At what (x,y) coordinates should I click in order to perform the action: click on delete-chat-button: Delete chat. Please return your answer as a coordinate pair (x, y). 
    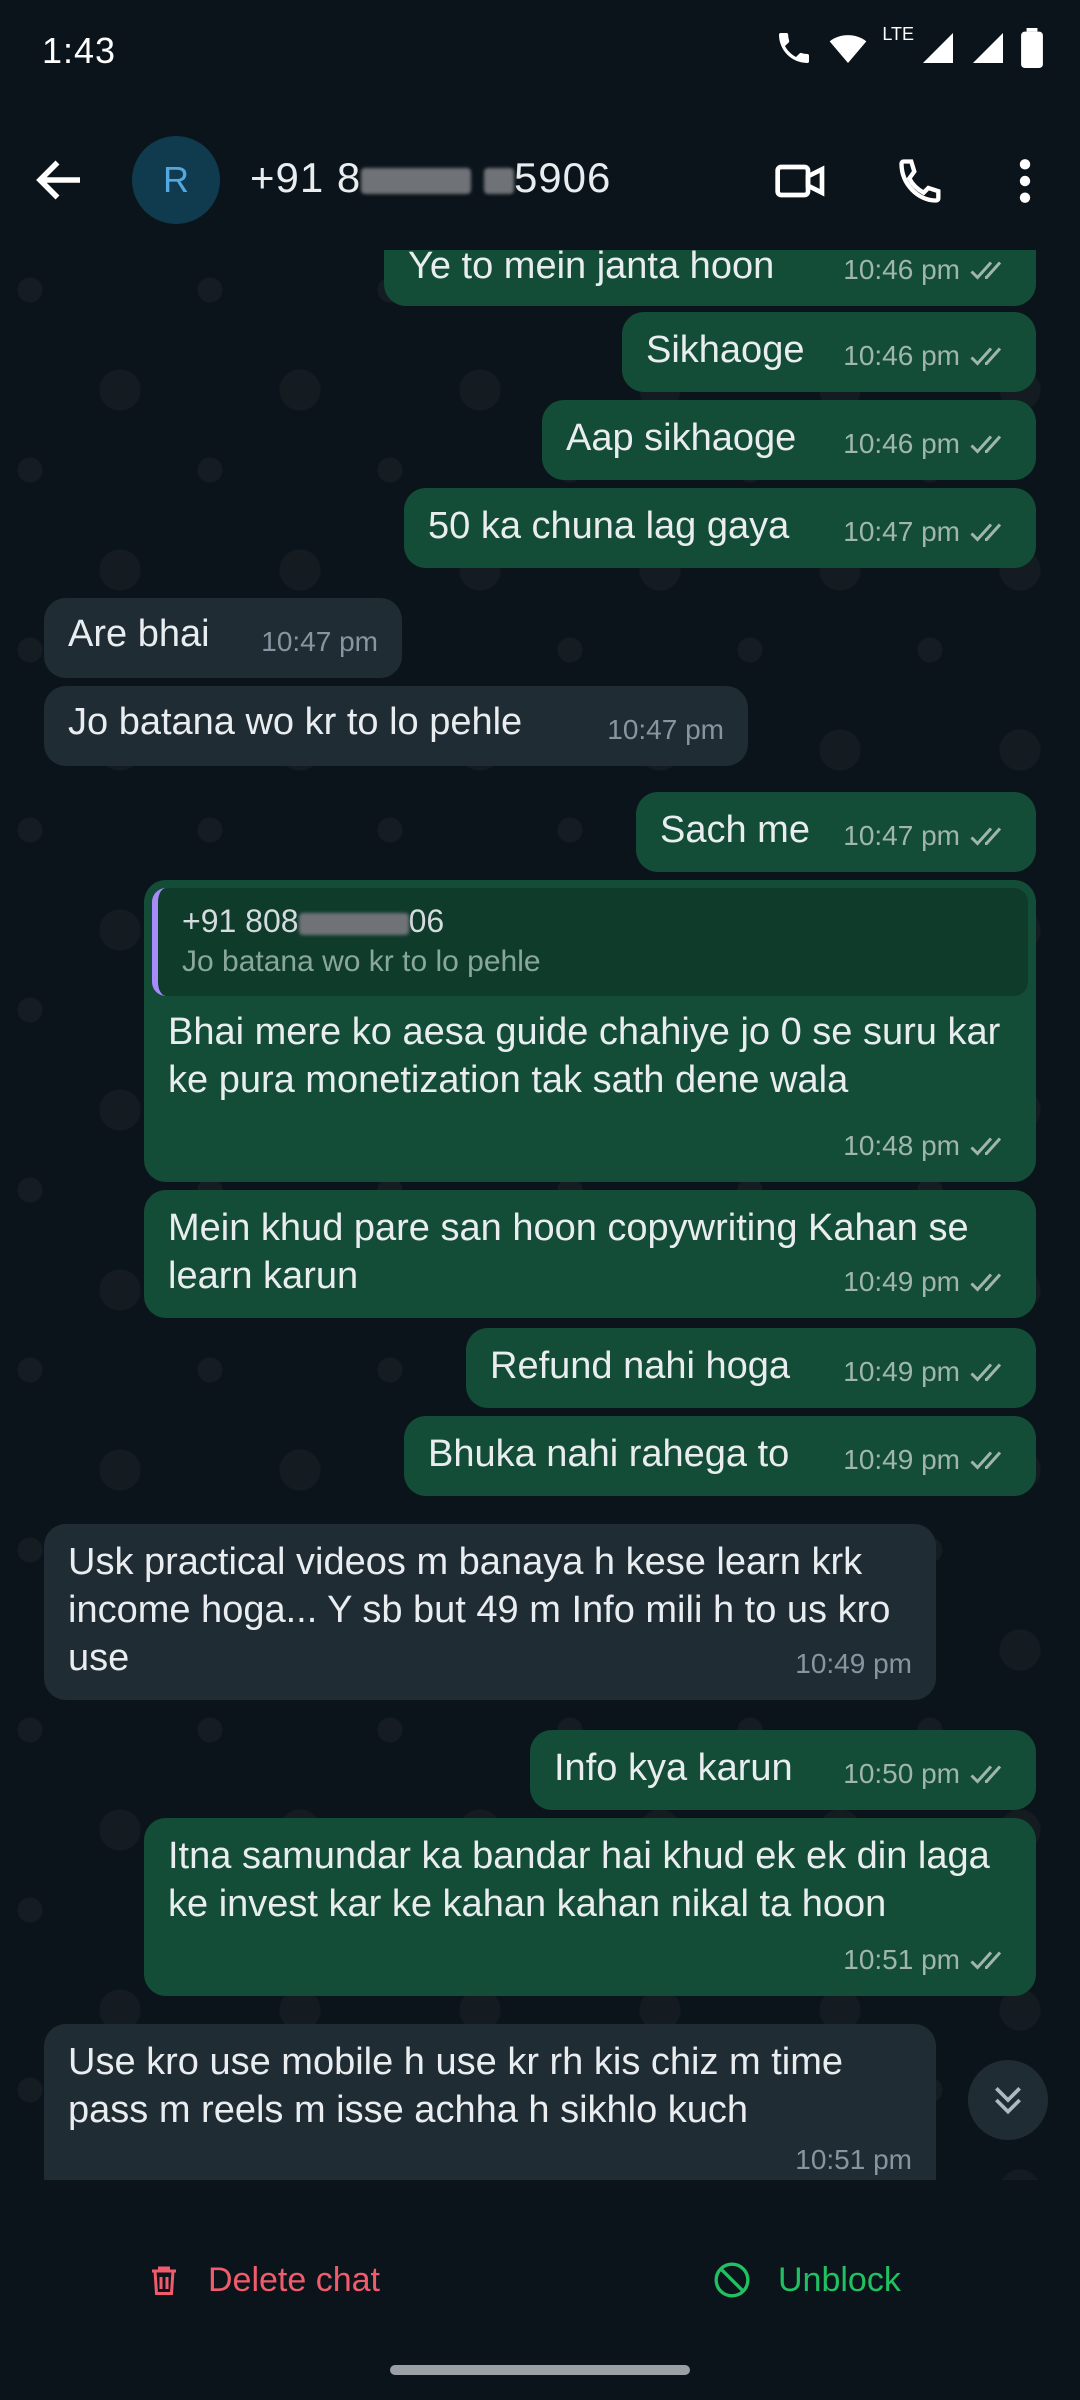
    Looking at the image, I should click on (263, 2280).